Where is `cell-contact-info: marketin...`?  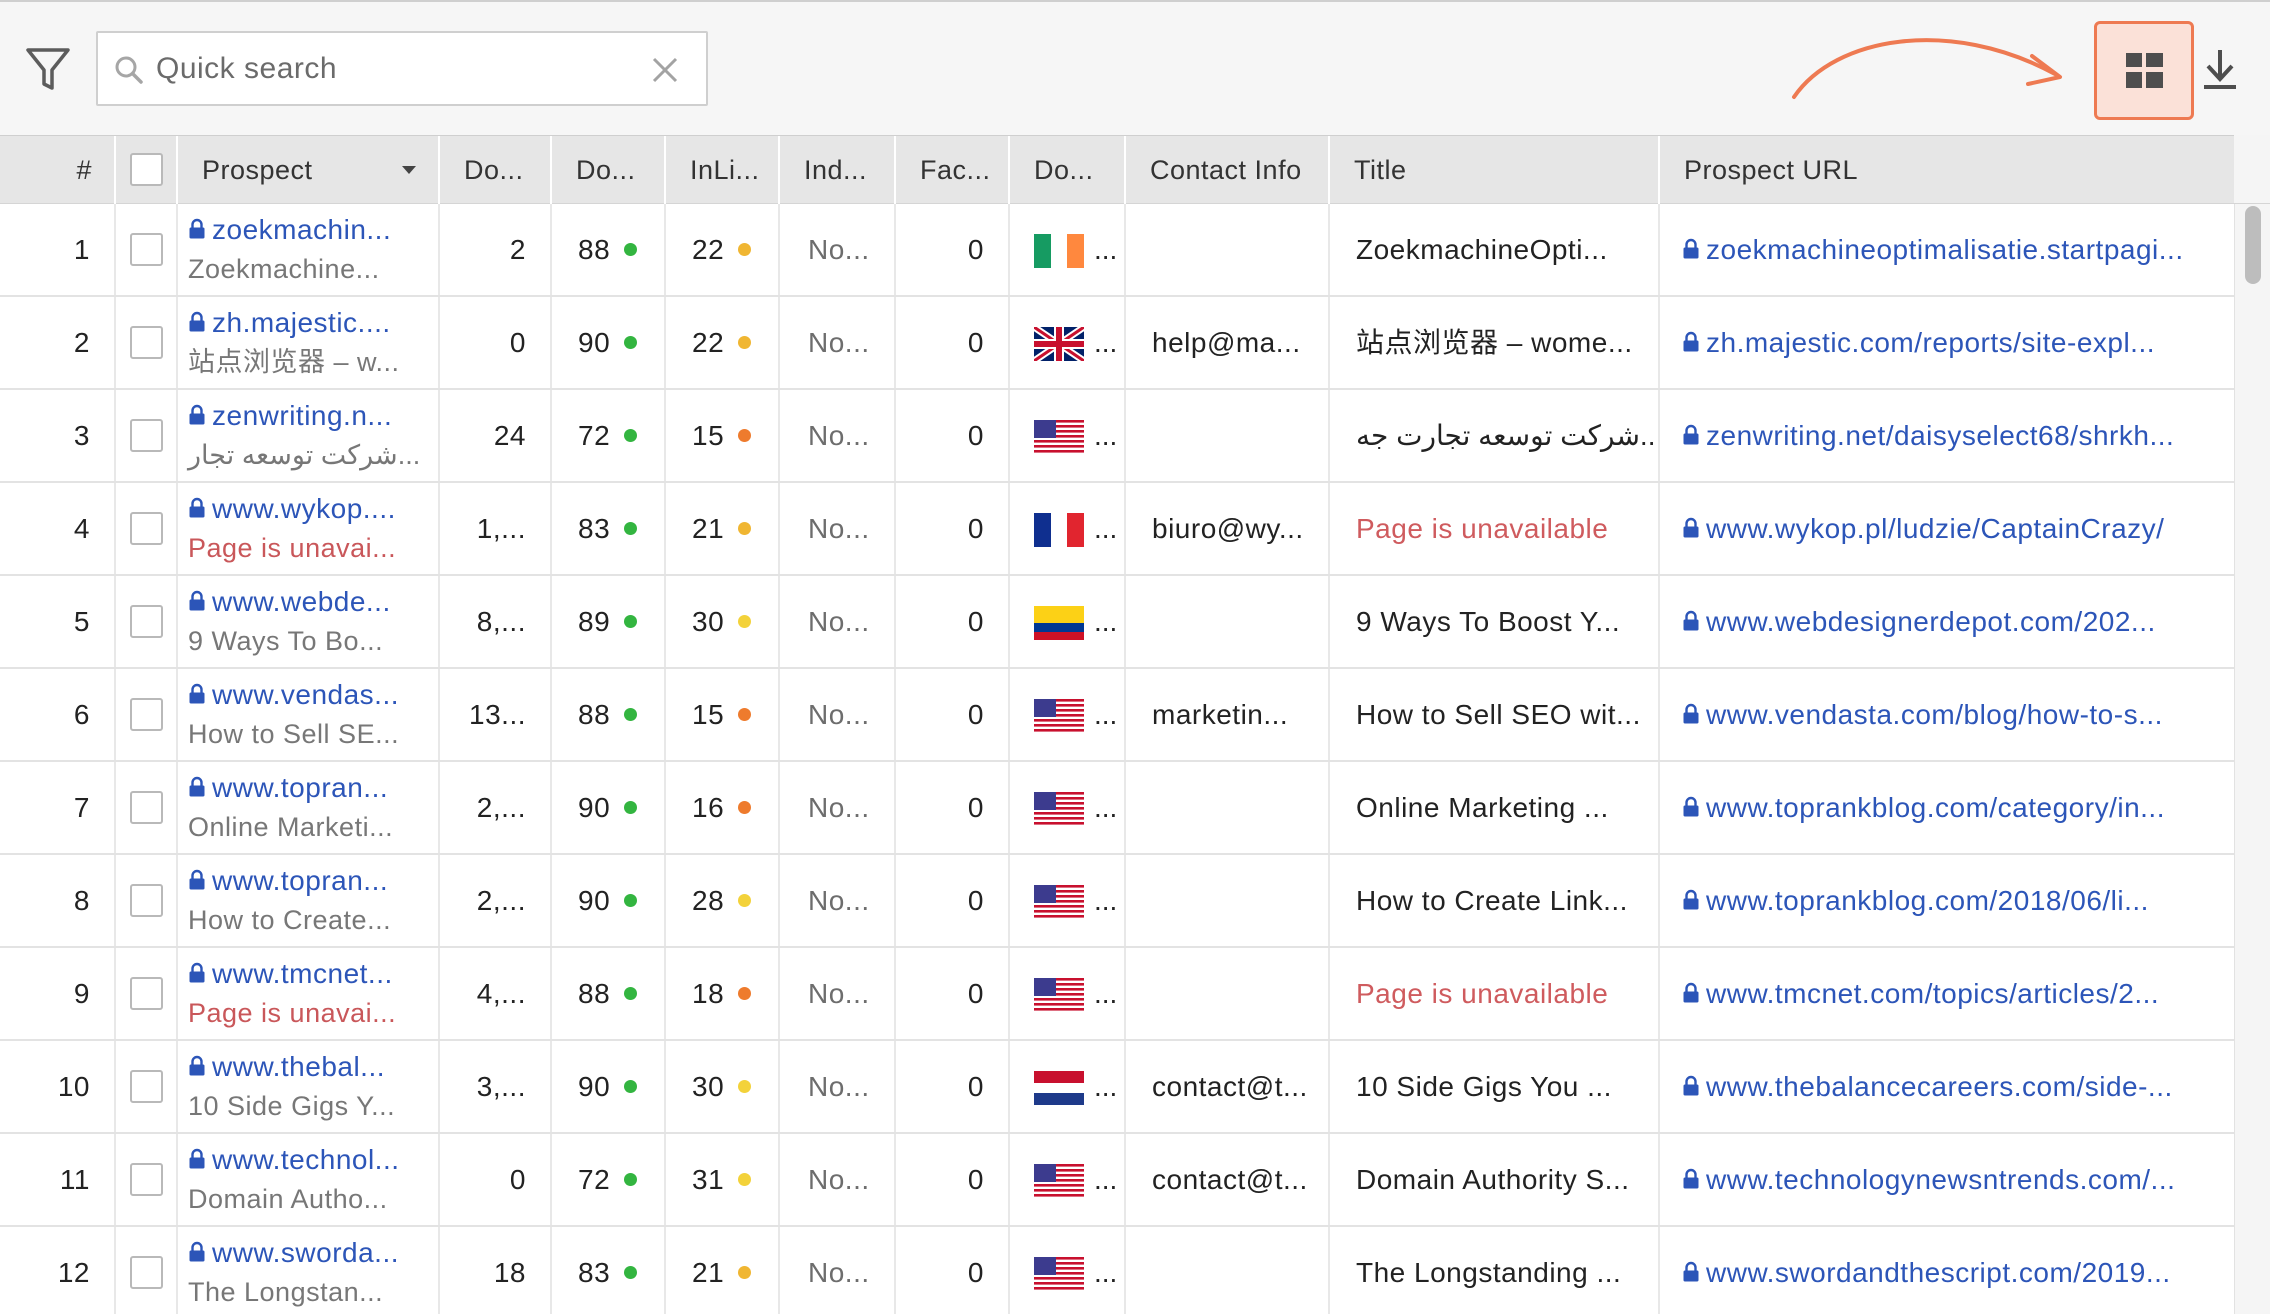 cell-contact-info: marketin... is located at coordinates (1228, 714).